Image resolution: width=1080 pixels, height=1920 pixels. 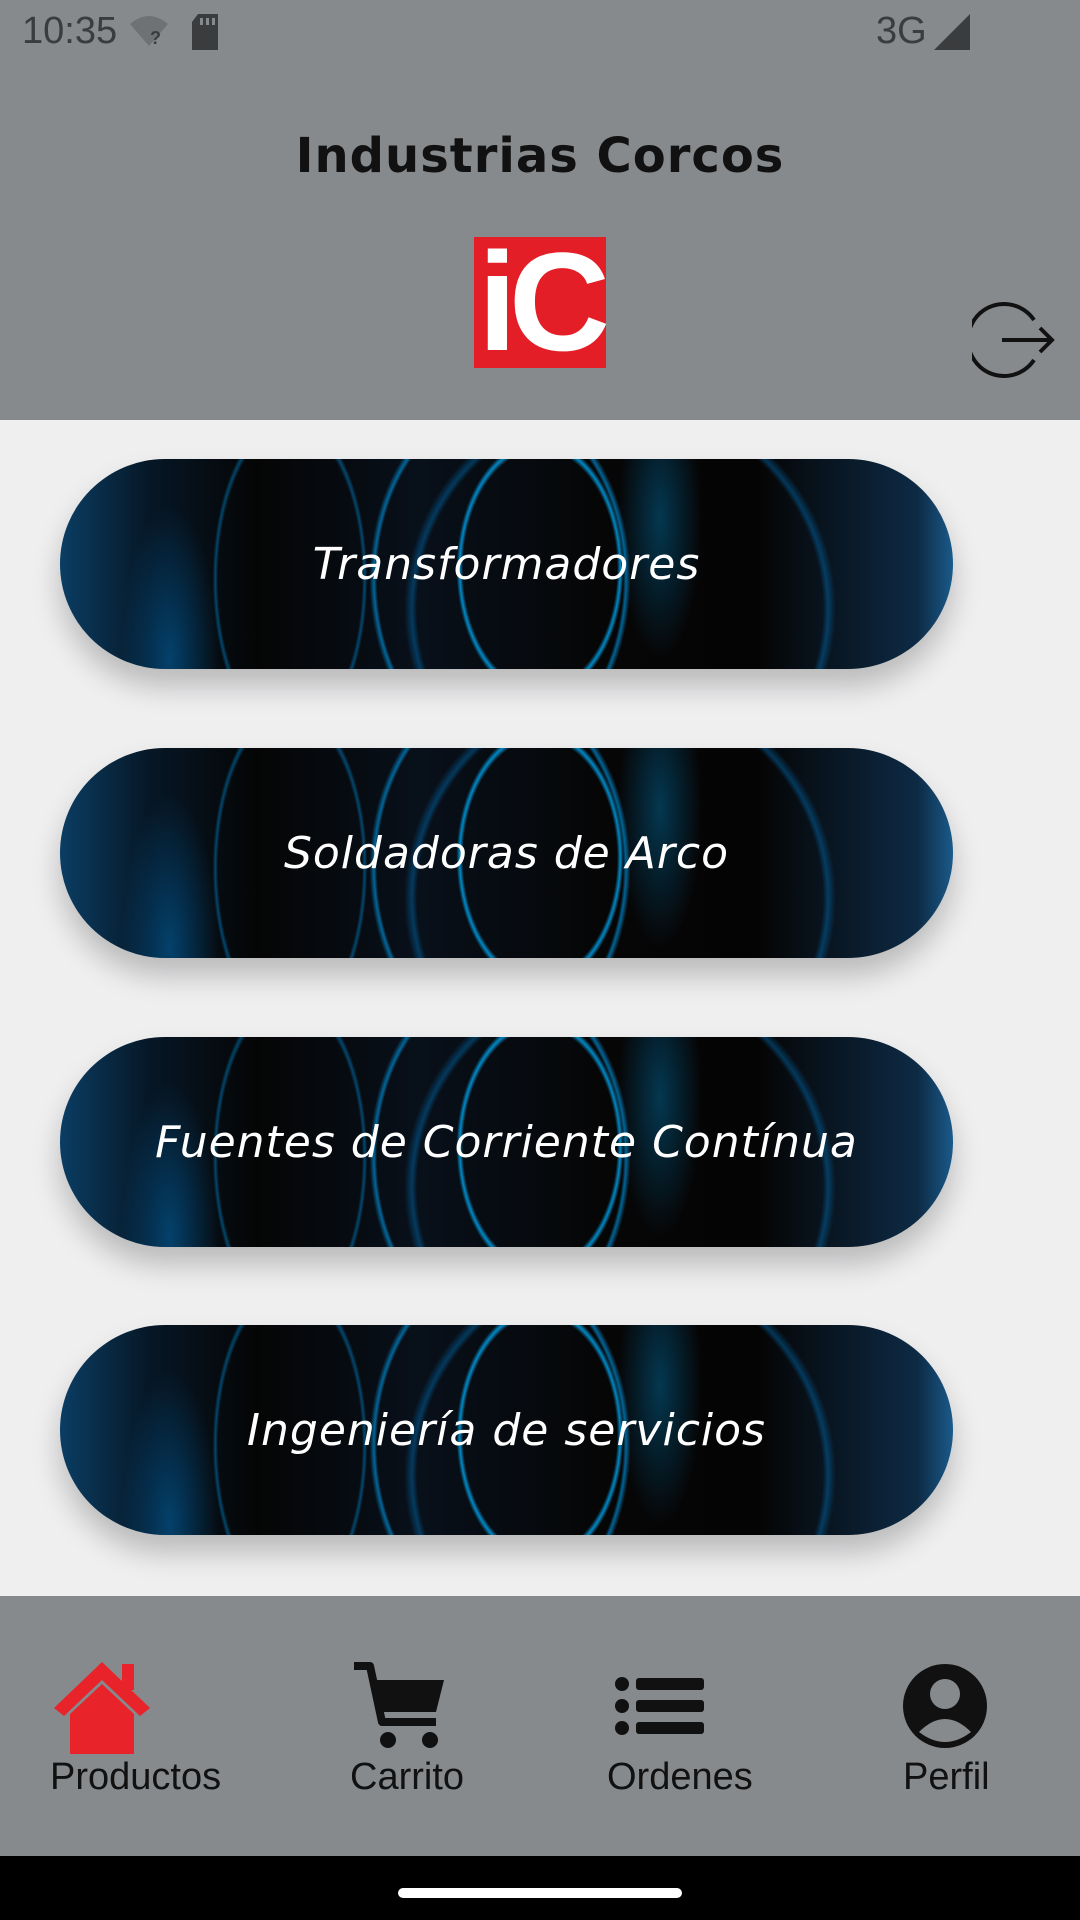 I want to click on nav-item-productos: Productos, so click(x=135, y=1726).